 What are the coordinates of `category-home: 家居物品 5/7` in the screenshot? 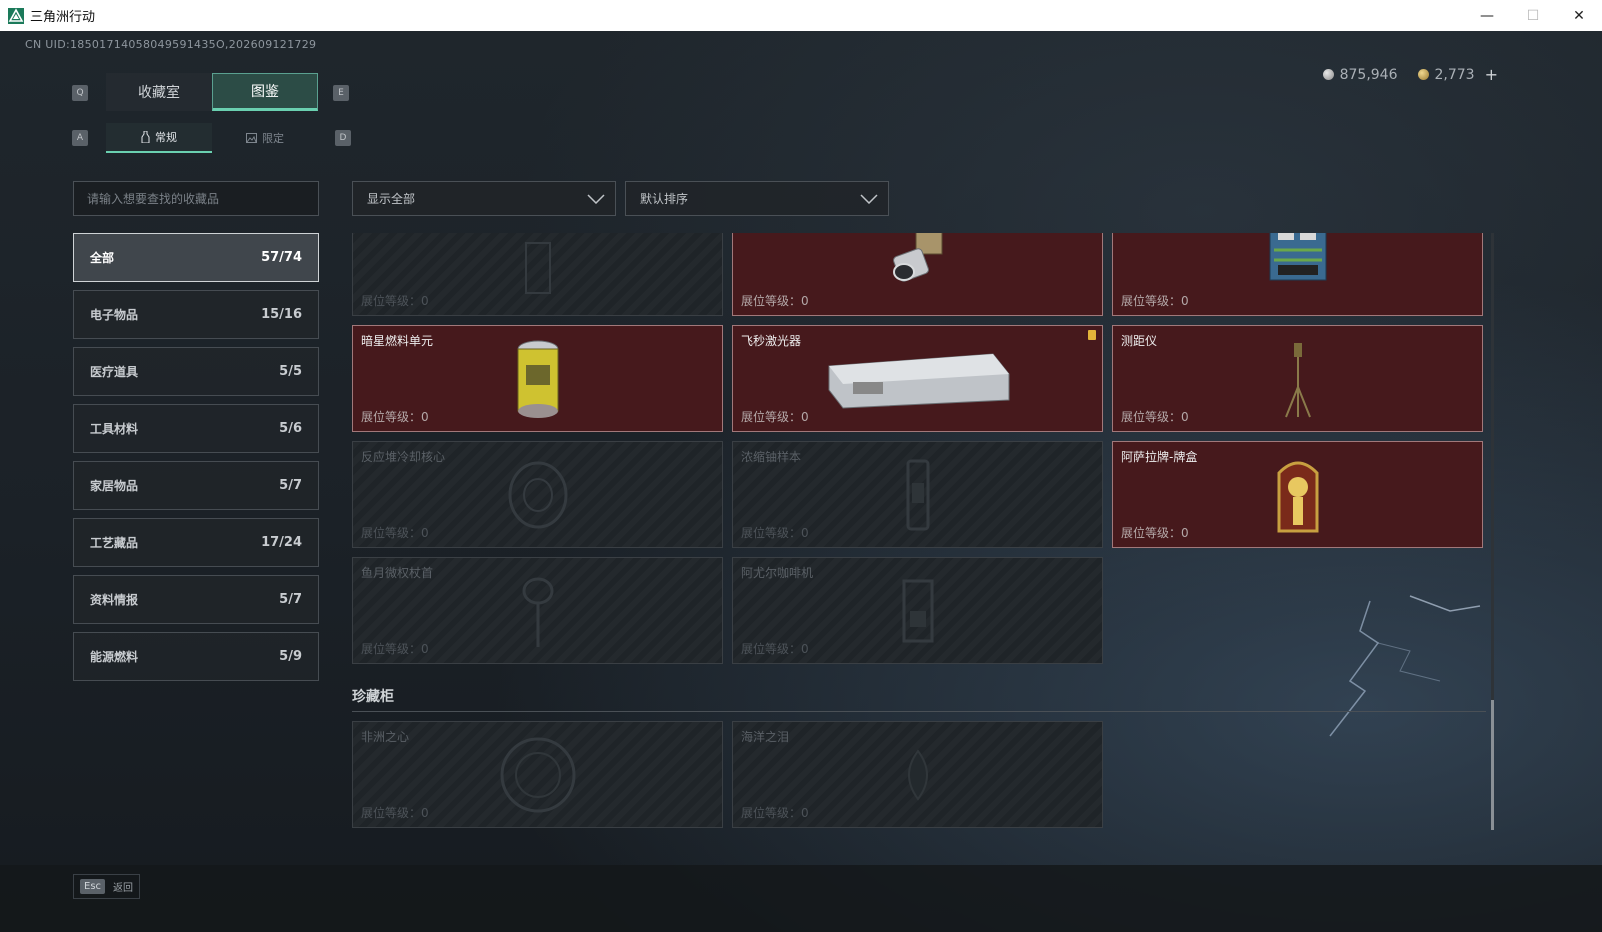 It's located at (196, 485).